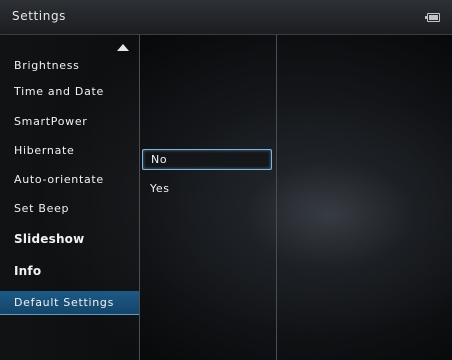 Image resolution: width=452 pixels, height=360 pixels. What do you see at coordinates (226, 17) in the screenshot?
I see `title-bar: Settings` at bounding box center [226, 17].